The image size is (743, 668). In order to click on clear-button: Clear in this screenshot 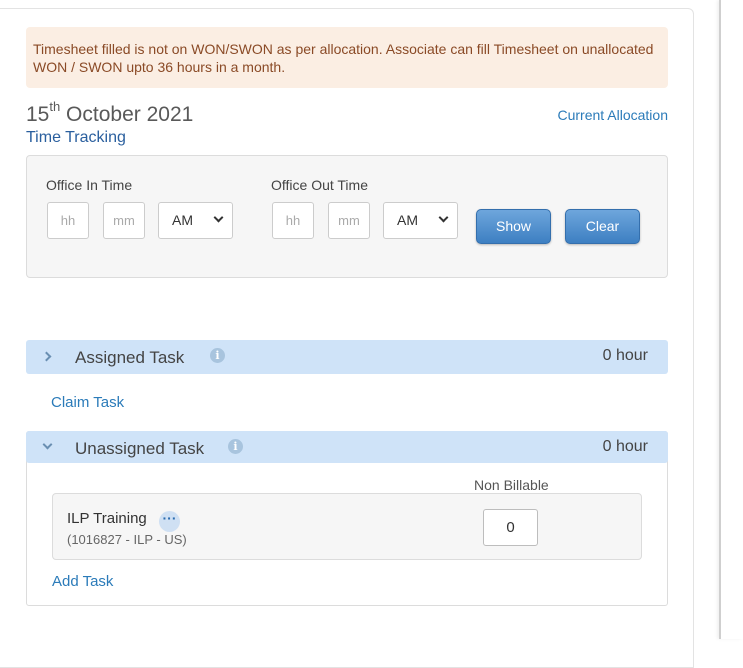, I will do `click(602, 226)`.